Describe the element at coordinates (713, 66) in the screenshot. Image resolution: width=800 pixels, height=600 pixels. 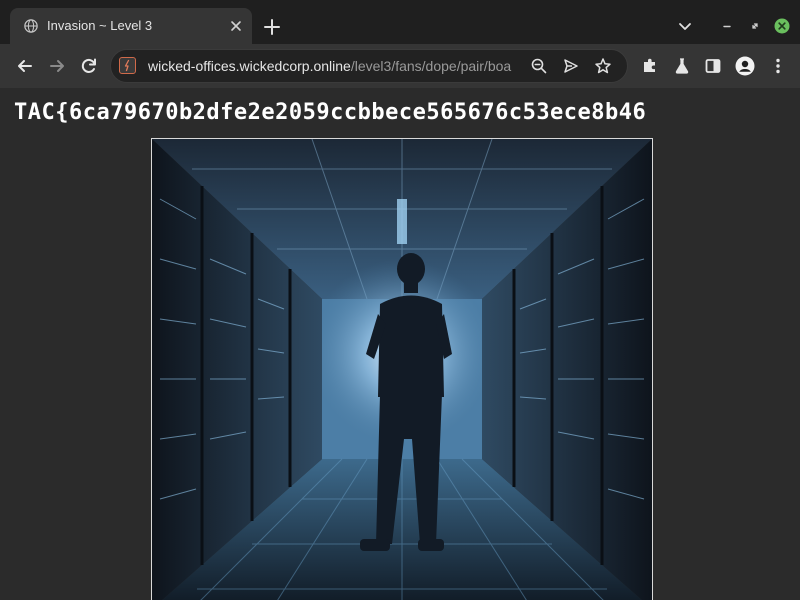
I see `sidepanel-icon` at that location.